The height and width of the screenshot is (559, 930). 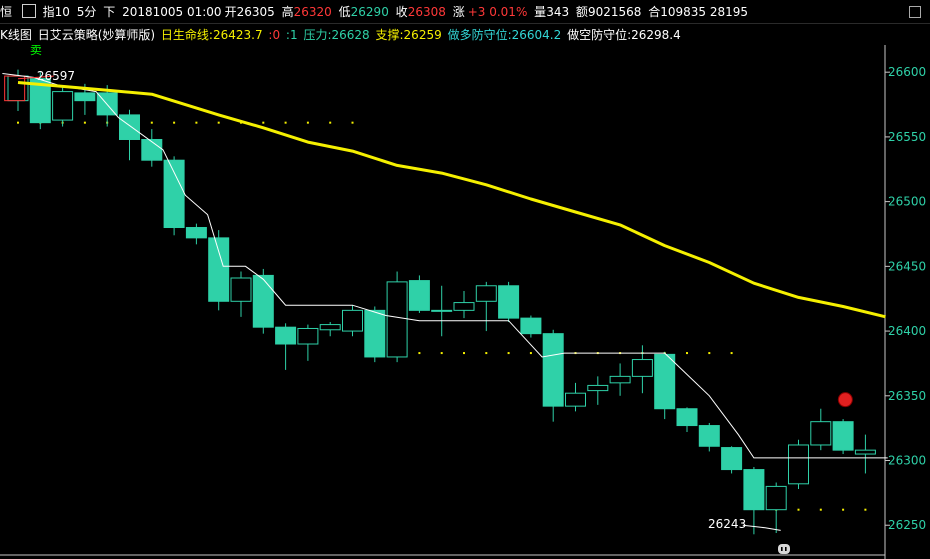 I want to click on y-tick-label: 26350, so click(x=907, y=396).